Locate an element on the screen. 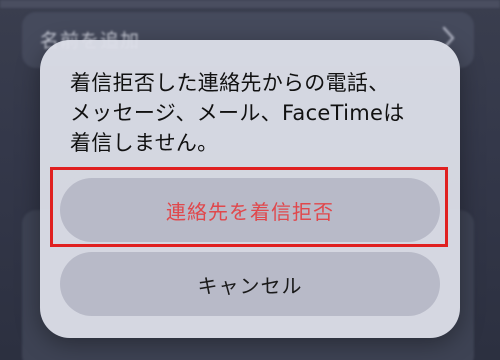  cancel-button: キャンセル is located at coordinates (250, 284).